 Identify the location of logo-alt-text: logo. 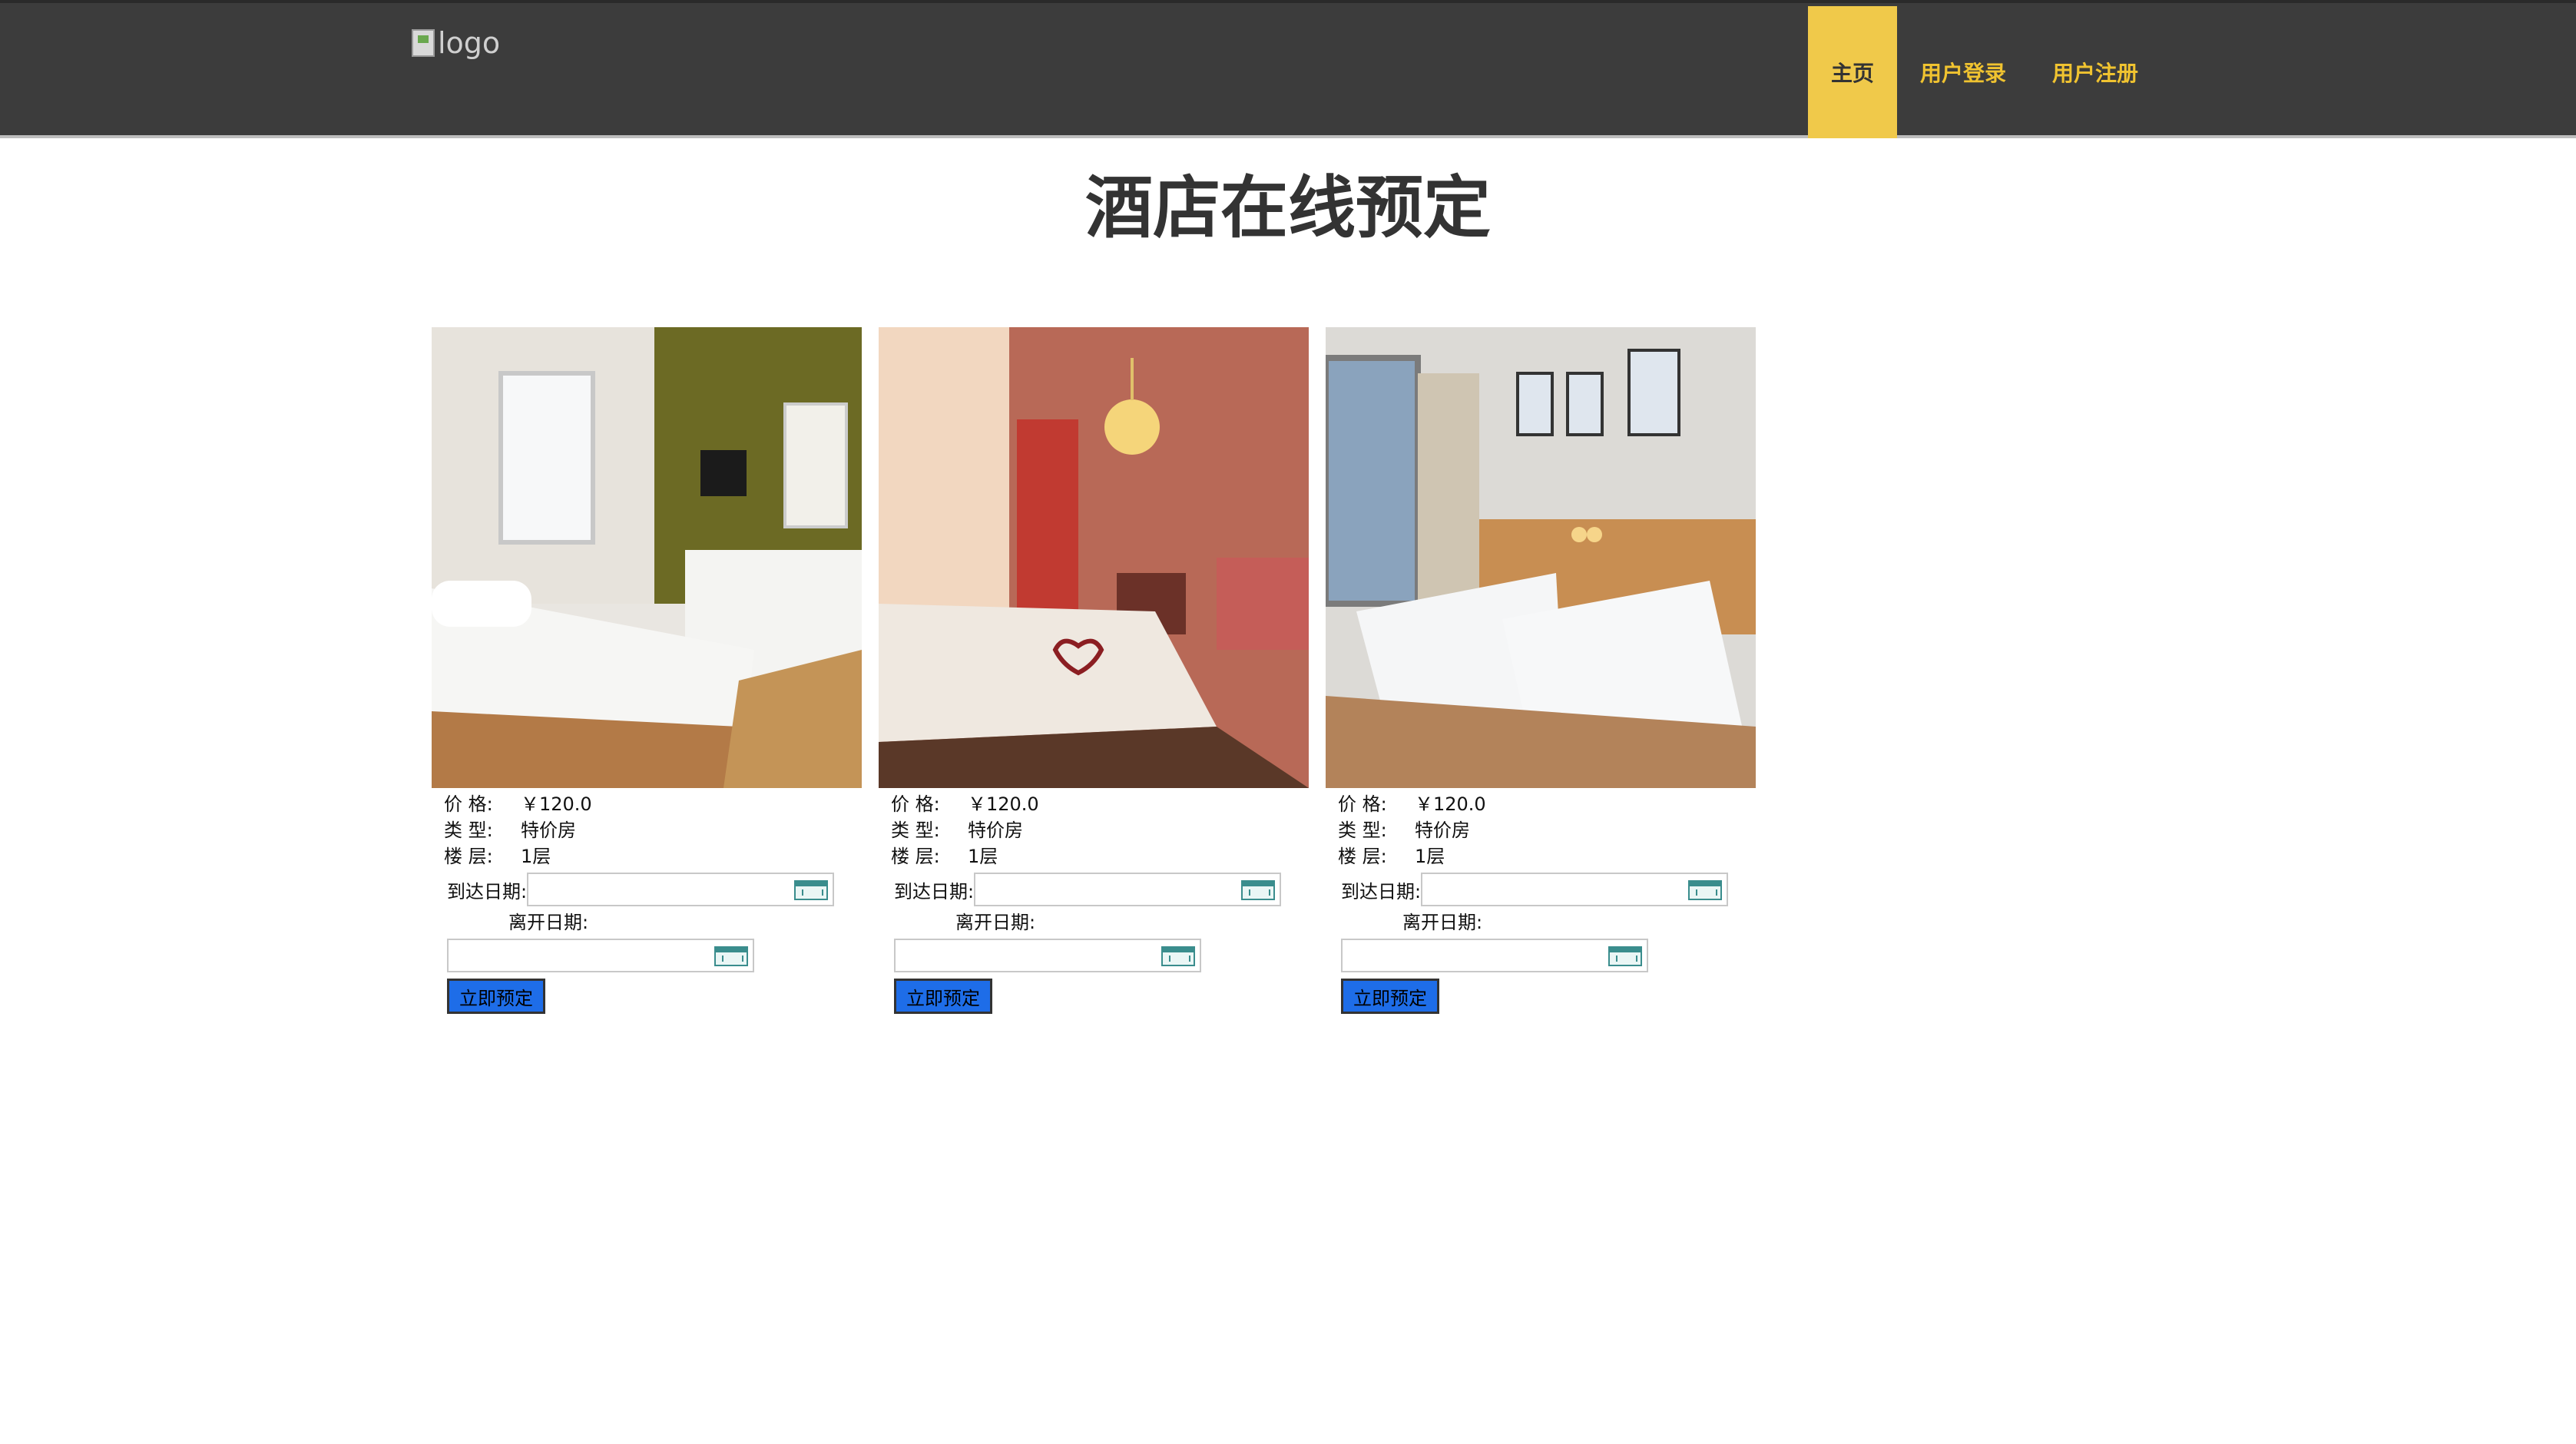
(469, 43).